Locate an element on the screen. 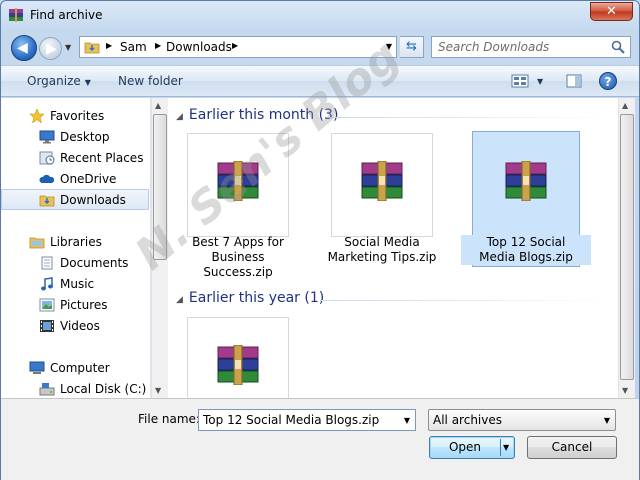 Image resolution: width=640 pixels, height=480 pixels. group-header-earlier-this-month: ◢ Earlier this month (3) is located at coordinates (257, 115).